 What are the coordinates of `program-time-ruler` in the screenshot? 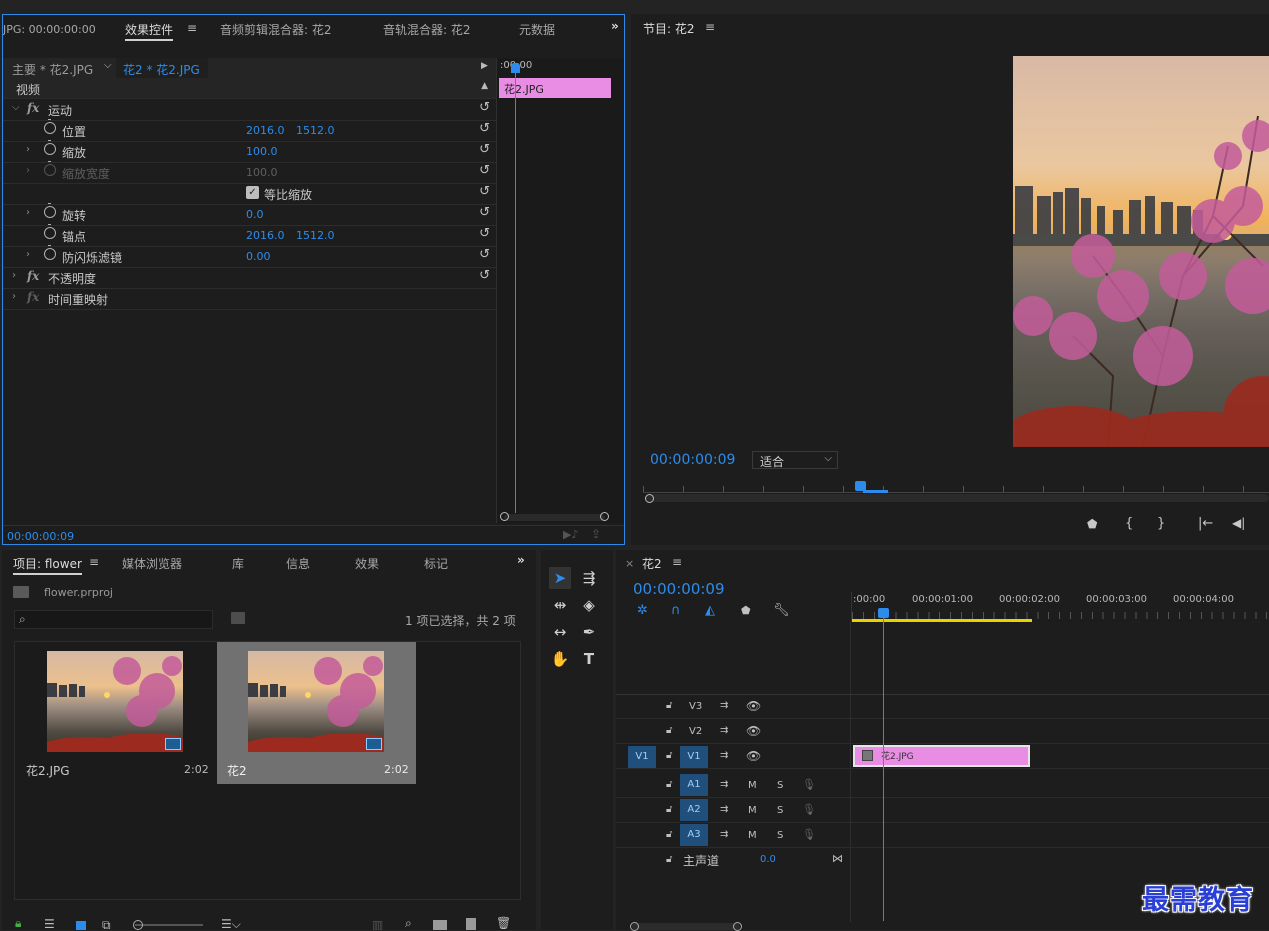 It's located at (956, 488).